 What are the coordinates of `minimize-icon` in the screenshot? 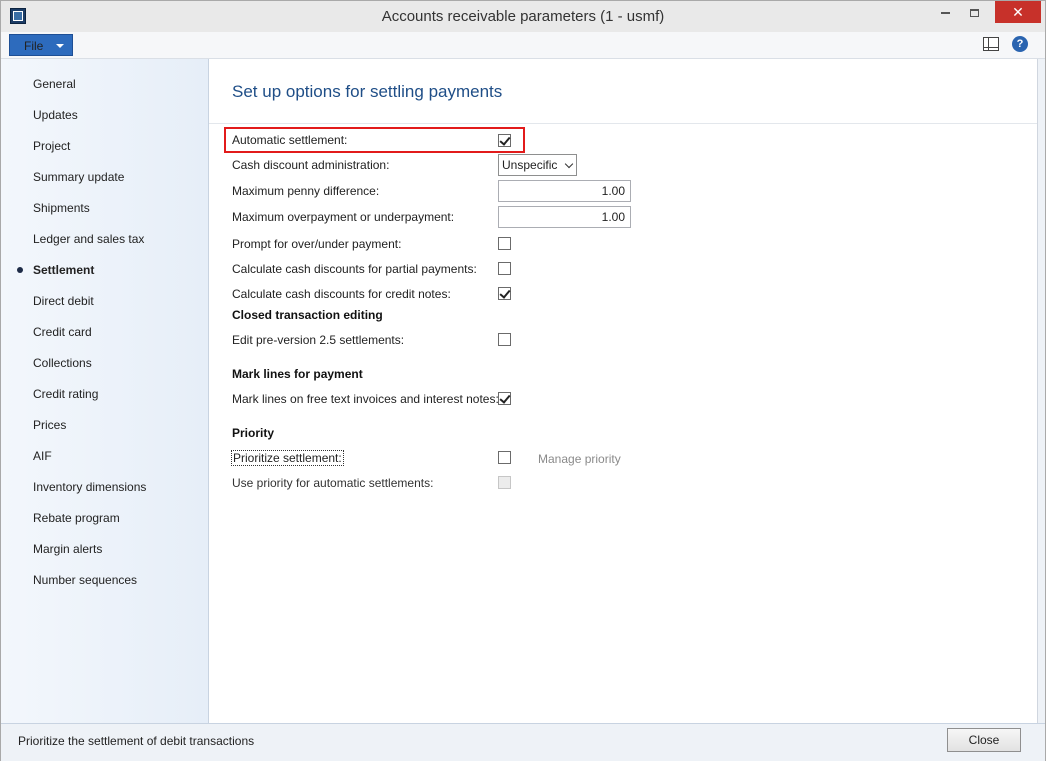 It's located at (945, 12).